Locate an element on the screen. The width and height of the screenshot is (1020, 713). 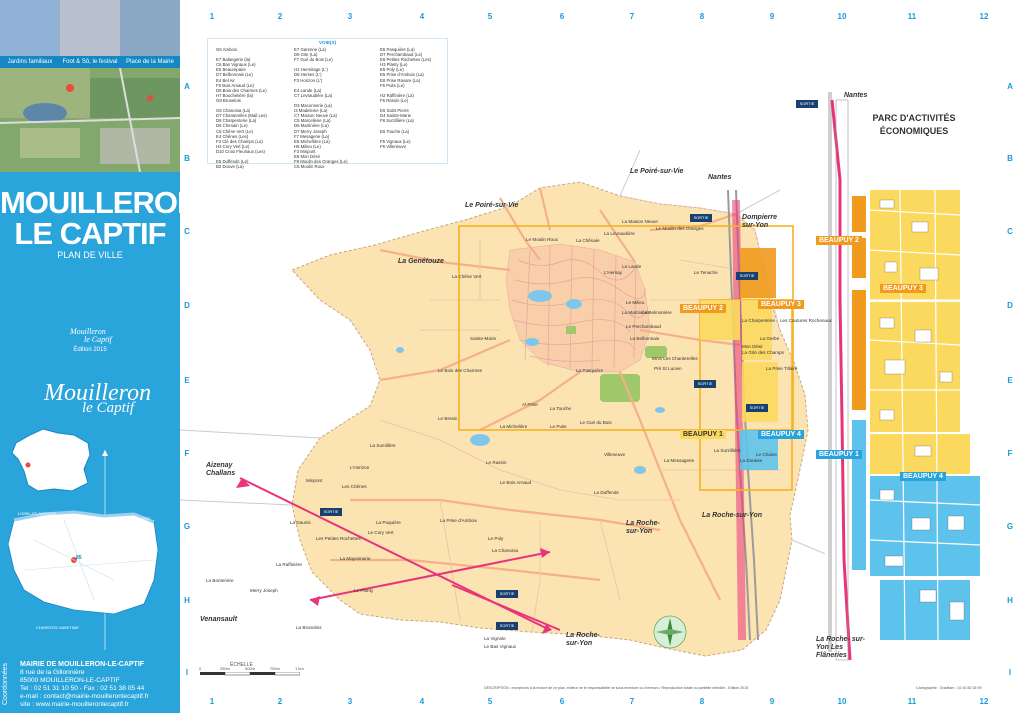
zone-beaupuy-1: BEAUPUY 1 is located at coordinates (839, 454).